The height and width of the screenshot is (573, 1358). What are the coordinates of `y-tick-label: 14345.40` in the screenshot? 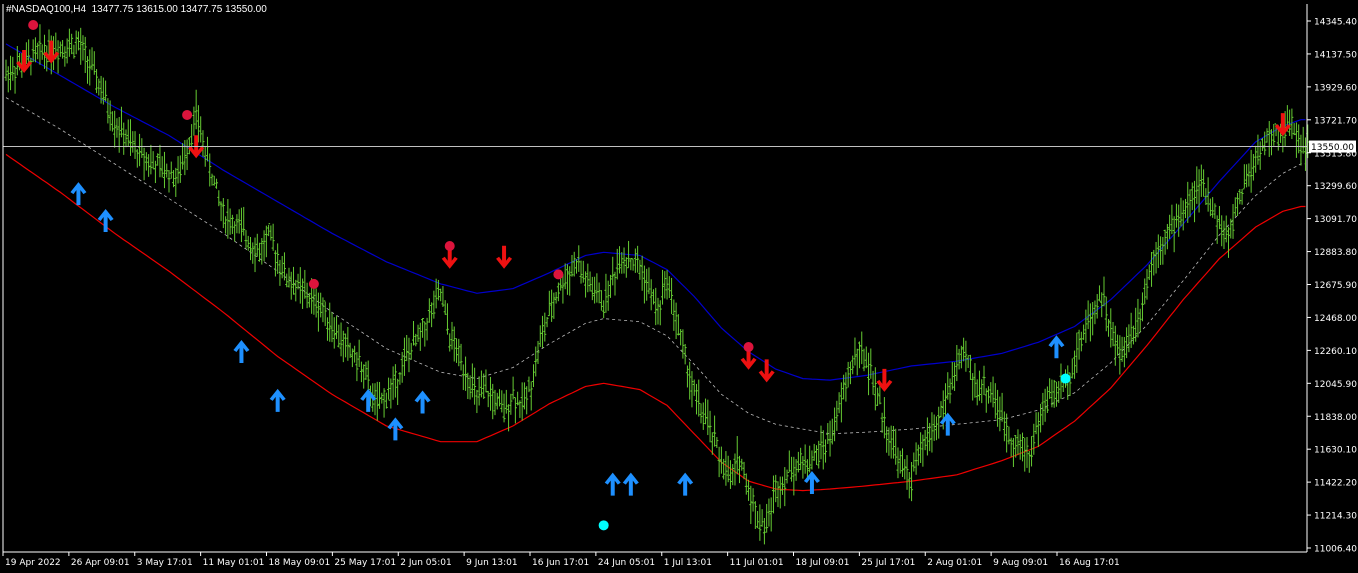 It's located at (1335, 23).